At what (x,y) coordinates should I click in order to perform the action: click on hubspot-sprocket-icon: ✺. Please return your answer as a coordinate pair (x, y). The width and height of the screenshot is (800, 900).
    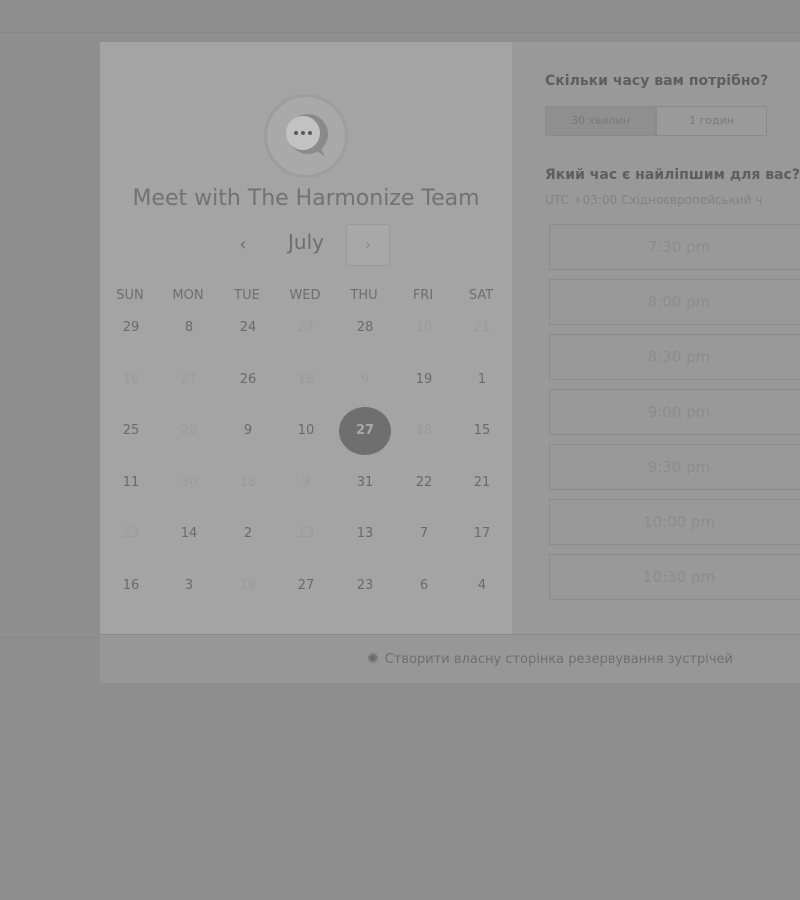
    Looking at the image, I should click on (373, 659).